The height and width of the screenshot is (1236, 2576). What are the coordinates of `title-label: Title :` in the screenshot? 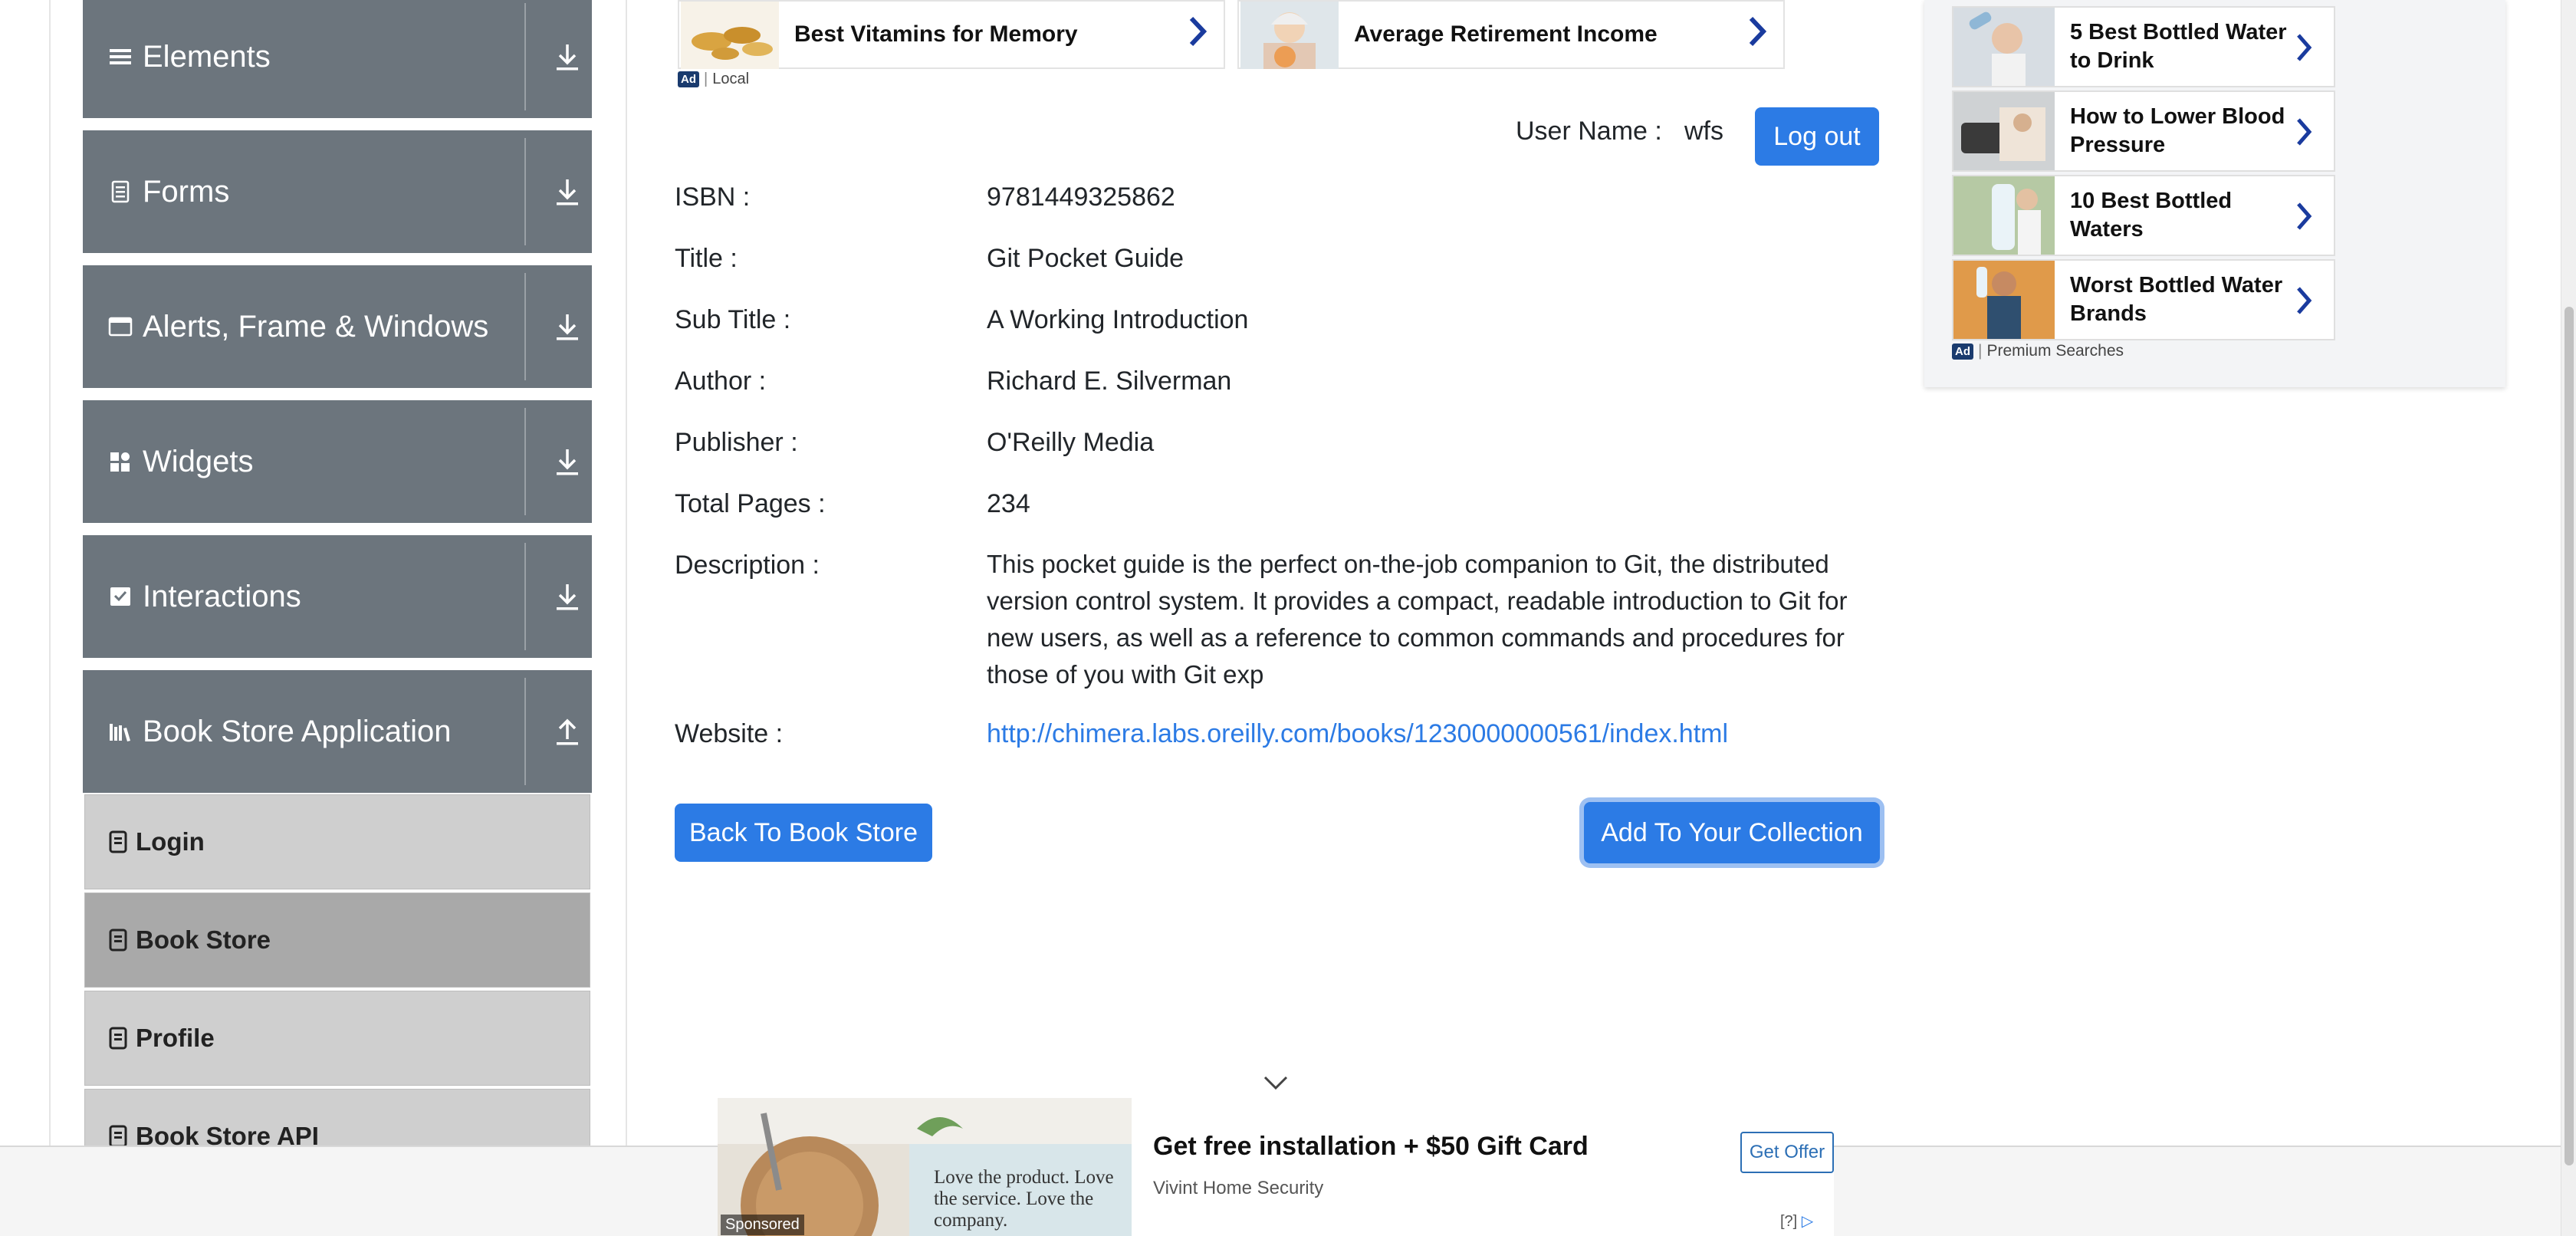 It's located at (706, 258).